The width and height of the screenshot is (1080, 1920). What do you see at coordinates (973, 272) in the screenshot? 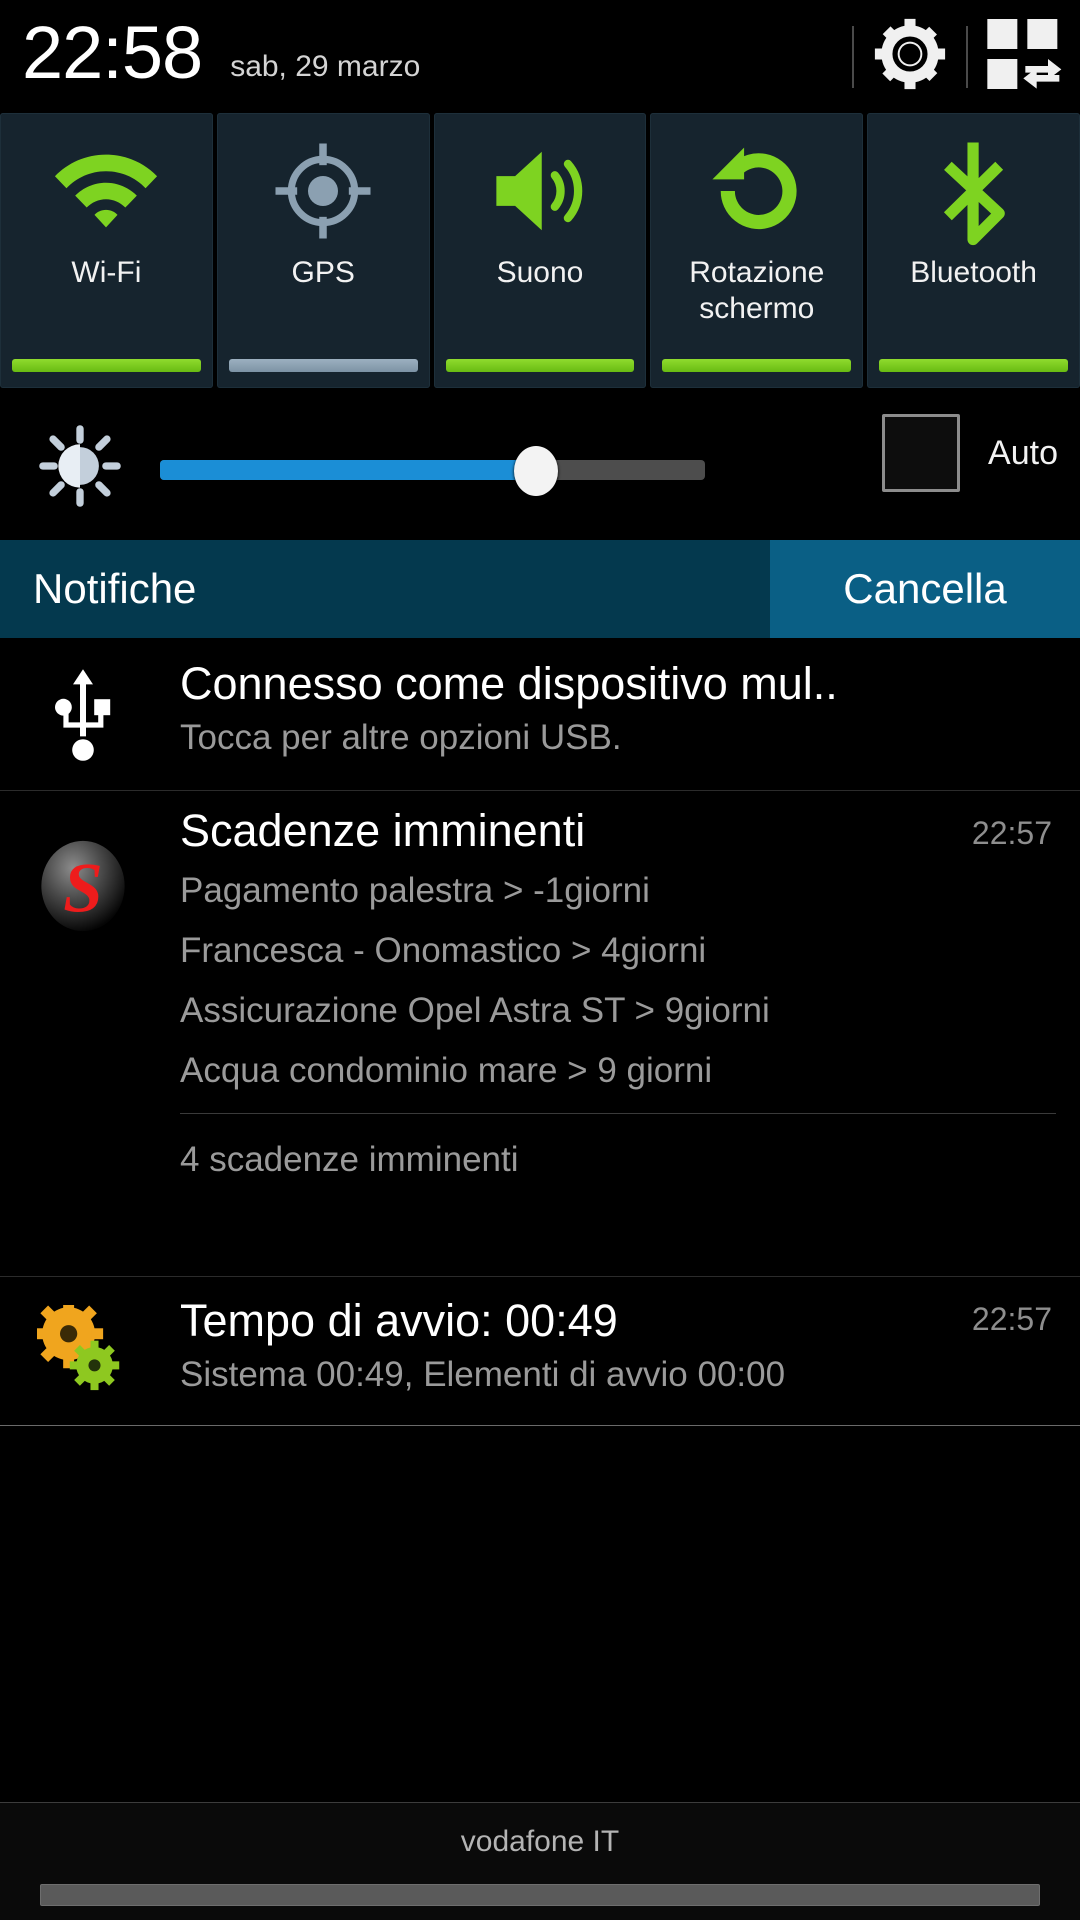
I see `quick-toggle-label: Bluetooth` at bounding box center [973, 272].